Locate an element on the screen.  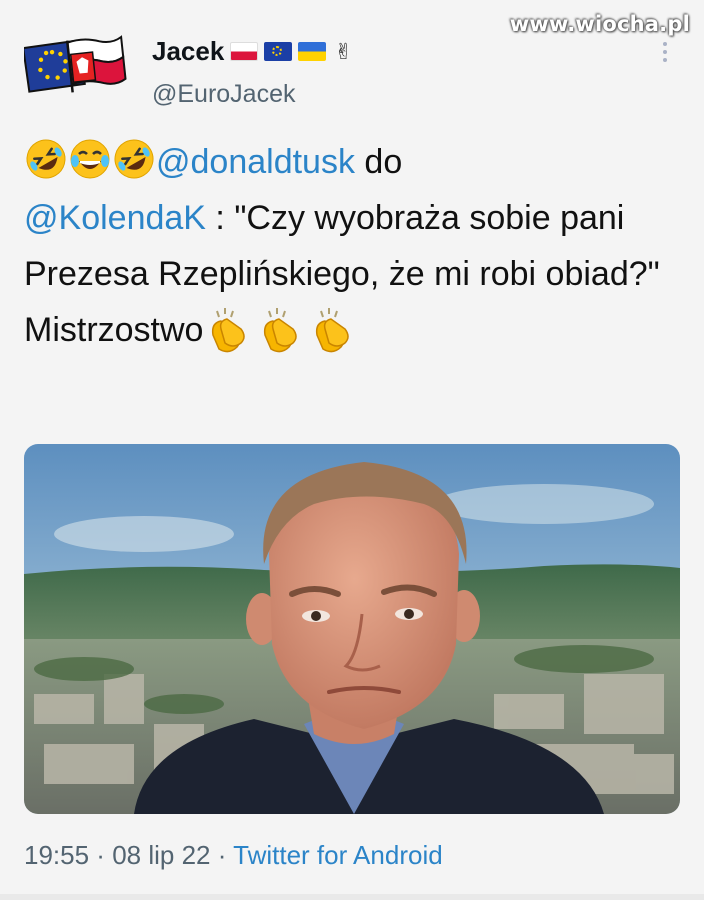
divider is located at coordinates (352, 897).